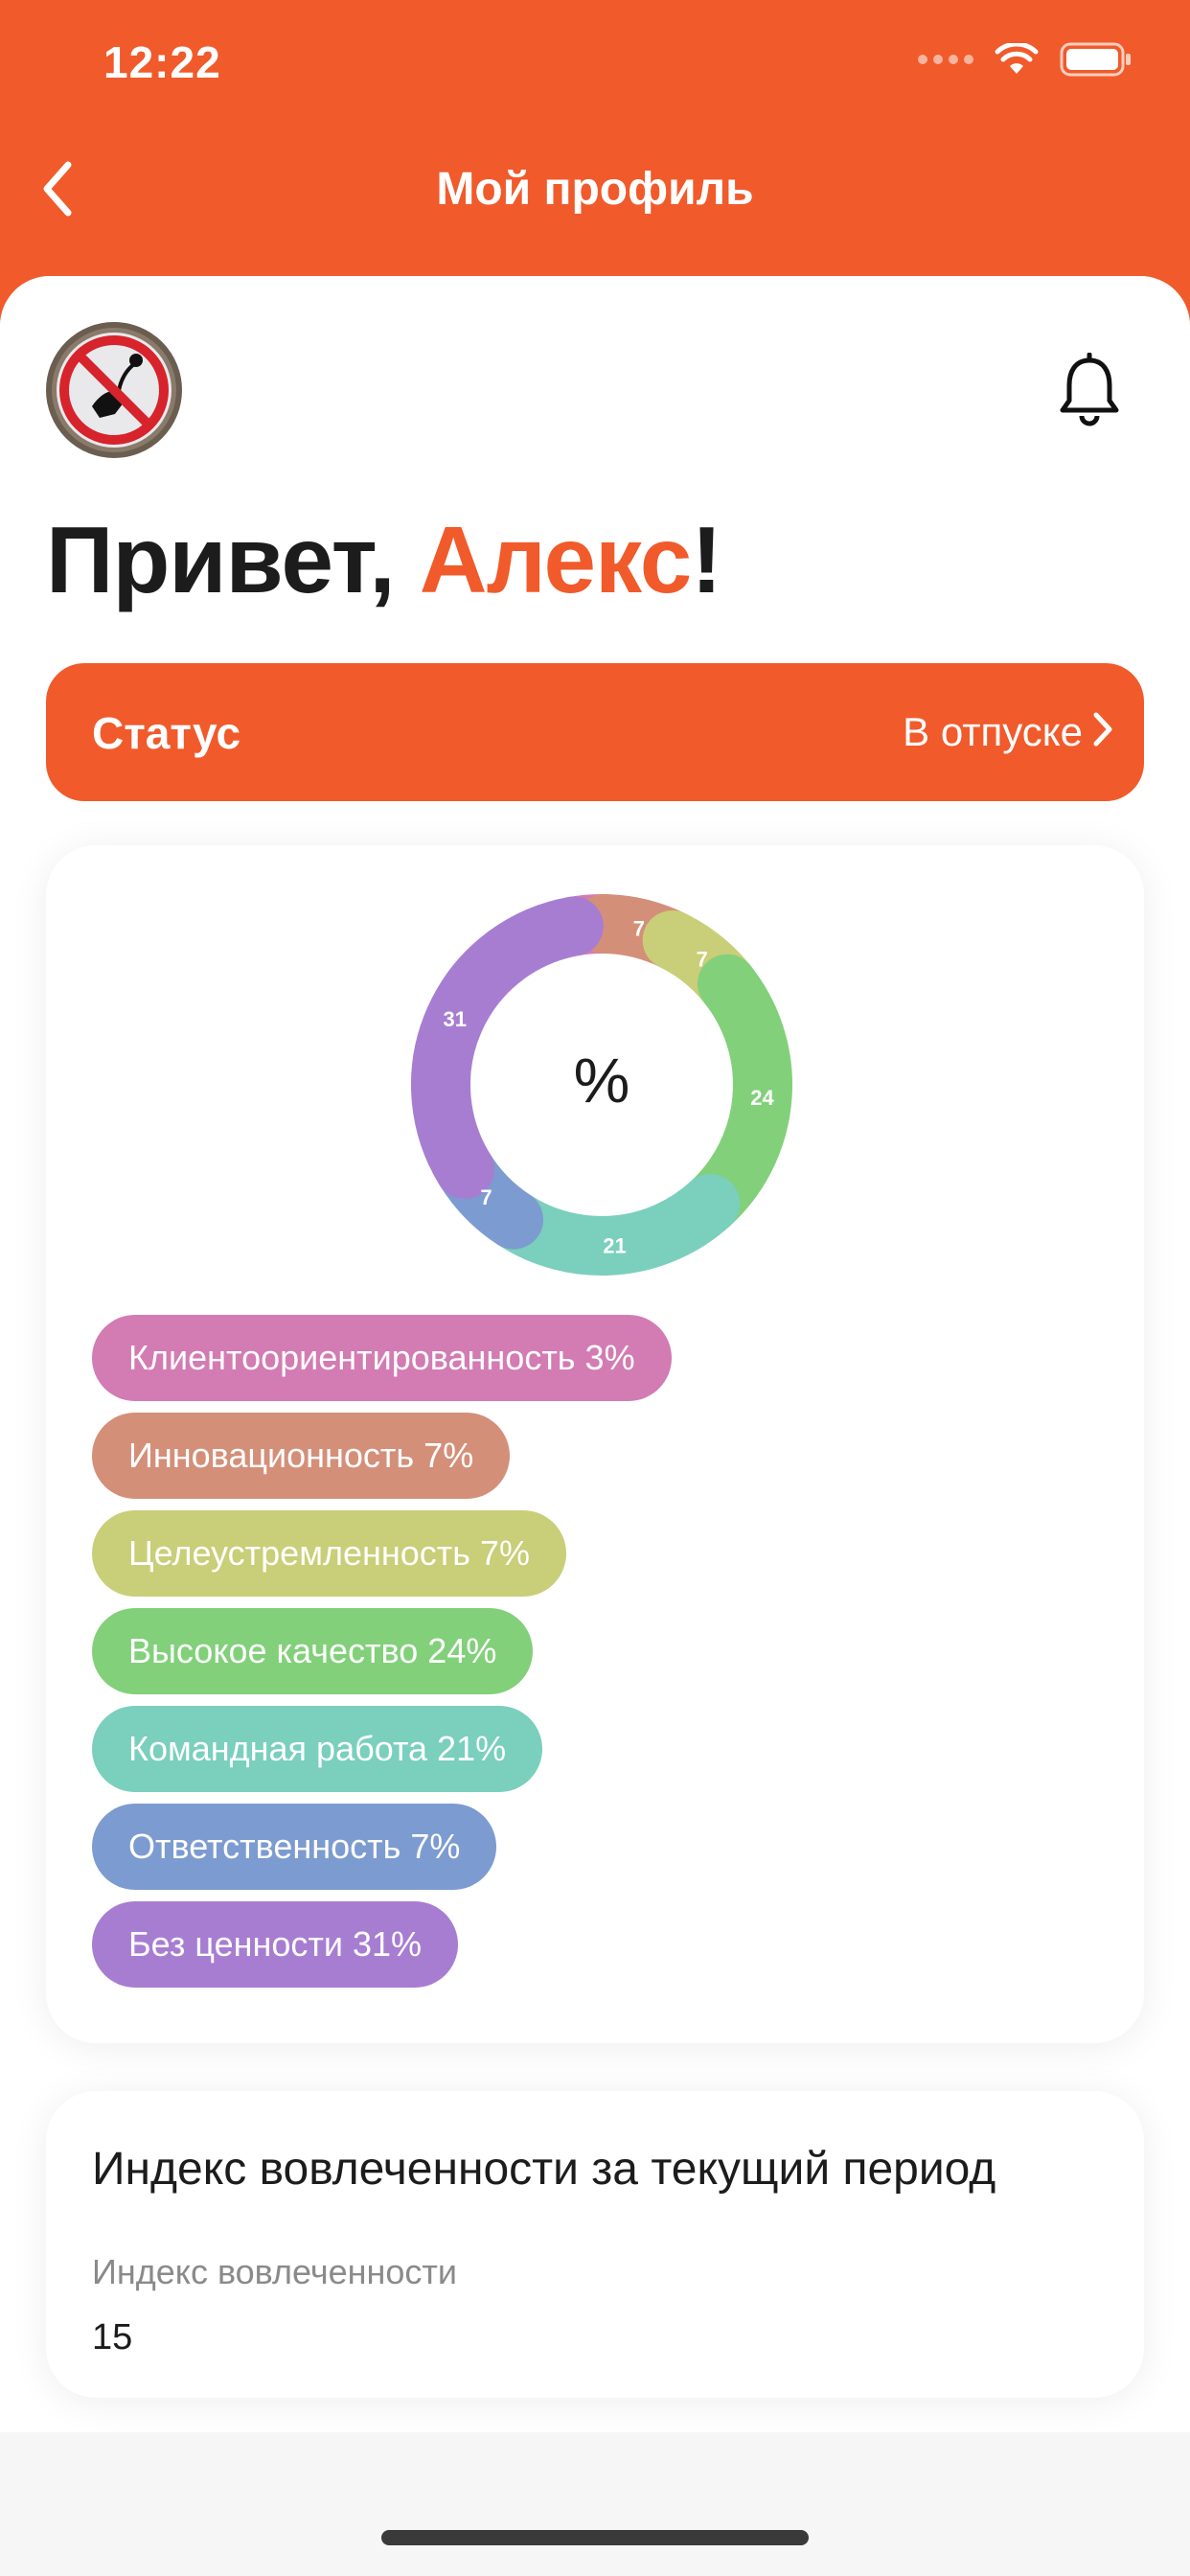 The image size is (1190, 2576). Describe the element at coordinates (382, 1358) in the screenshot. I see `legend-item: Клиентоориентированность 3%` at that location.